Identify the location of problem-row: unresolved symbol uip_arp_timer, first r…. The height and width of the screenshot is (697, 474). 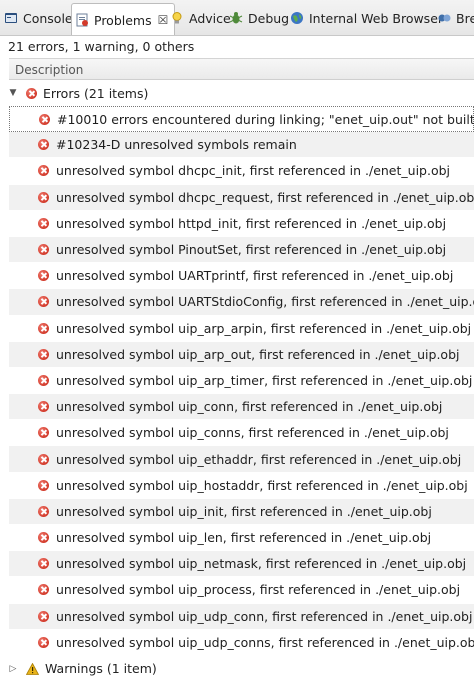
(241, 381).